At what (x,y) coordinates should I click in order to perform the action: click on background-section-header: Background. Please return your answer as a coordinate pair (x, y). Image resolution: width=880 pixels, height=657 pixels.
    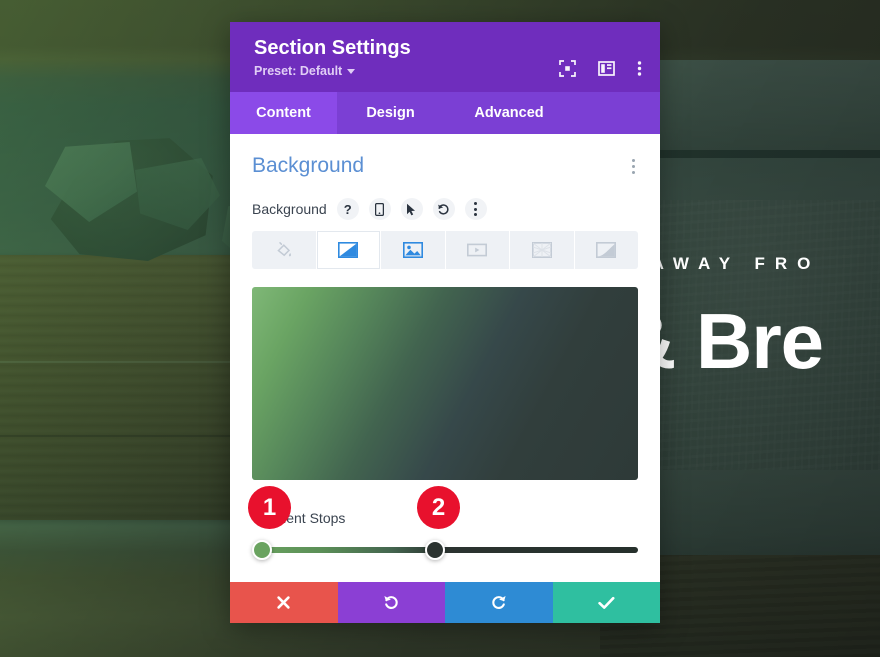
    Looking at the image, I should click on (445, 166).